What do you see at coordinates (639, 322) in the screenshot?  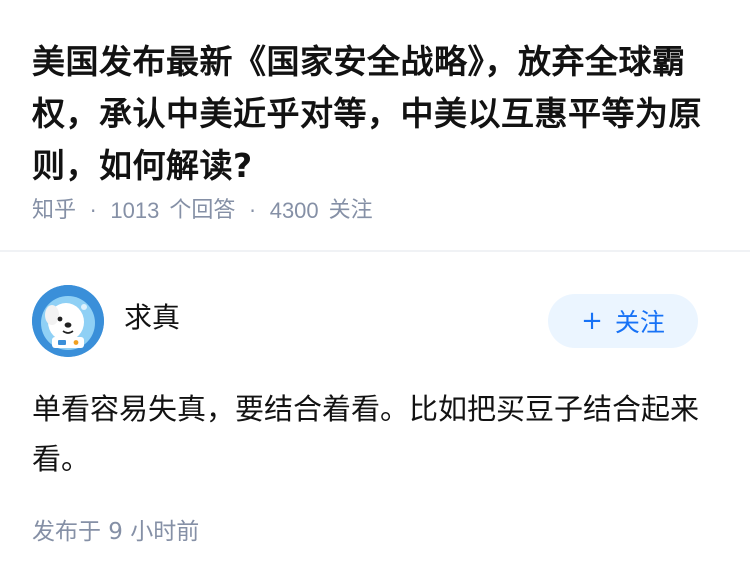 I see `follow-label: 关注` at bounding box center [639, 322].